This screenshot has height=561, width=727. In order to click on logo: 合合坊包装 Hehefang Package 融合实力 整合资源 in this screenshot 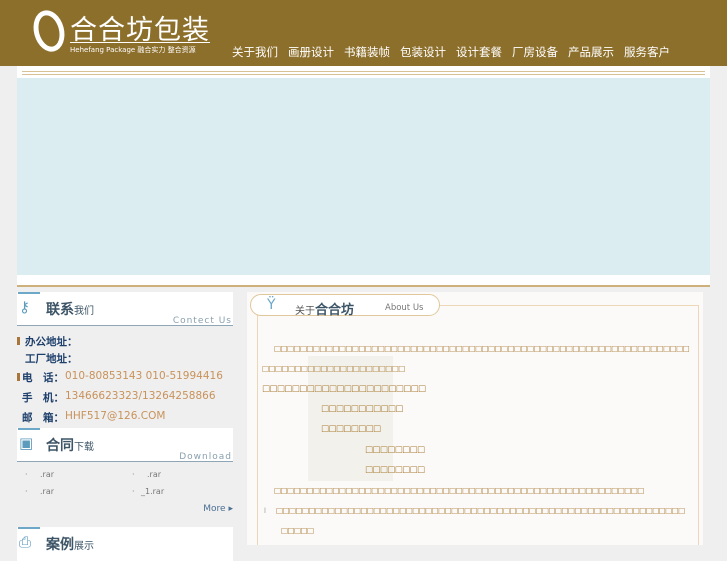, I will do `click(120, 31)`.